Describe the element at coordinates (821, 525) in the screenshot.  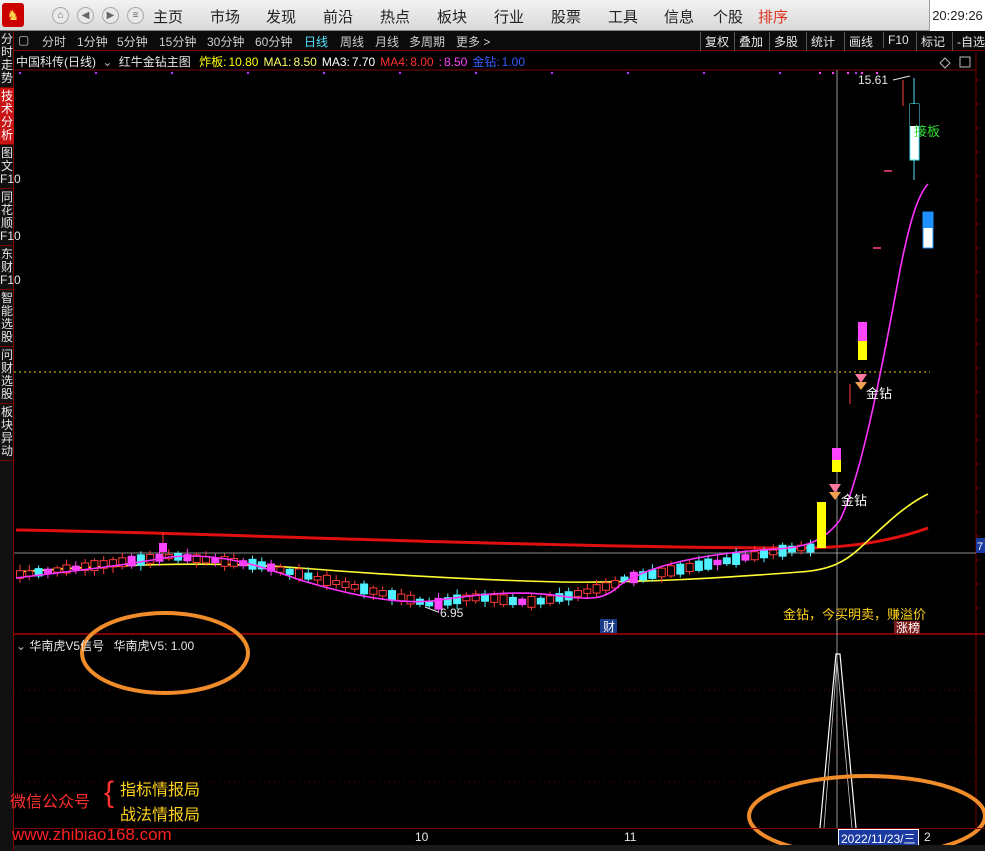
I see `rally-candle` at that location.